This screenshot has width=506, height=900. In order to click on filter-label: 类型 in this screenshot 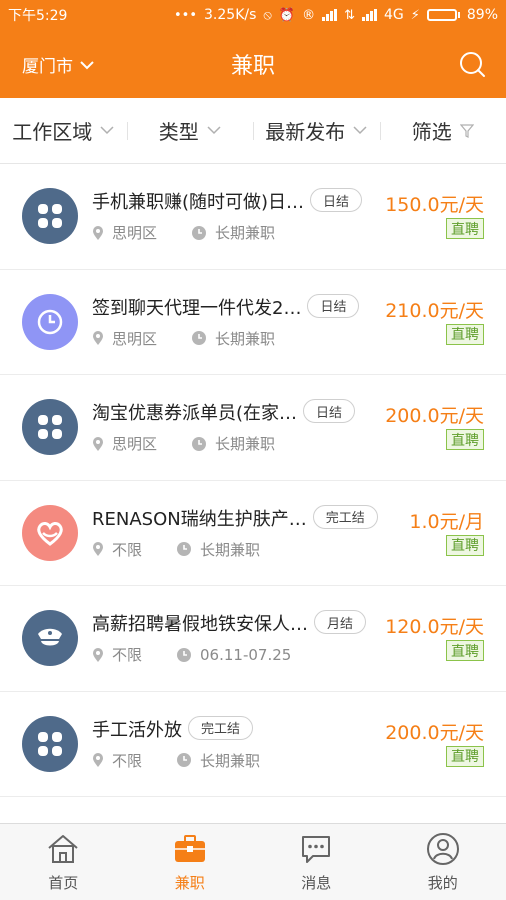, I will do `click(178, 132)`.